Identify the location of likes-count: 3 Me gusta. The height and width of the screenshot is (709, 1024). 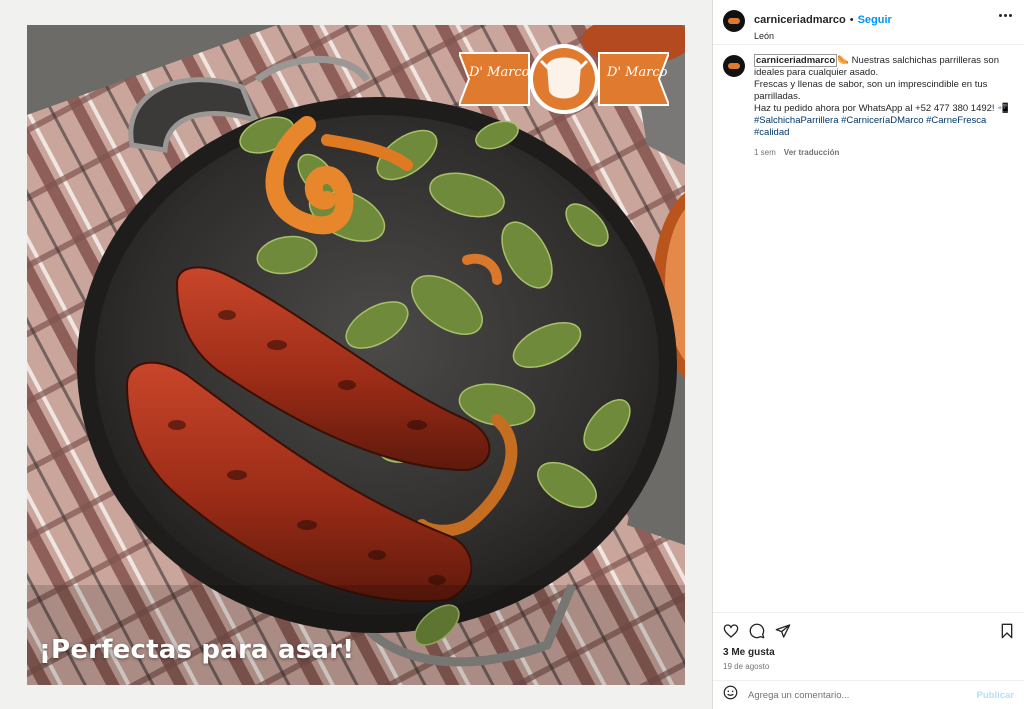
(868, 648).